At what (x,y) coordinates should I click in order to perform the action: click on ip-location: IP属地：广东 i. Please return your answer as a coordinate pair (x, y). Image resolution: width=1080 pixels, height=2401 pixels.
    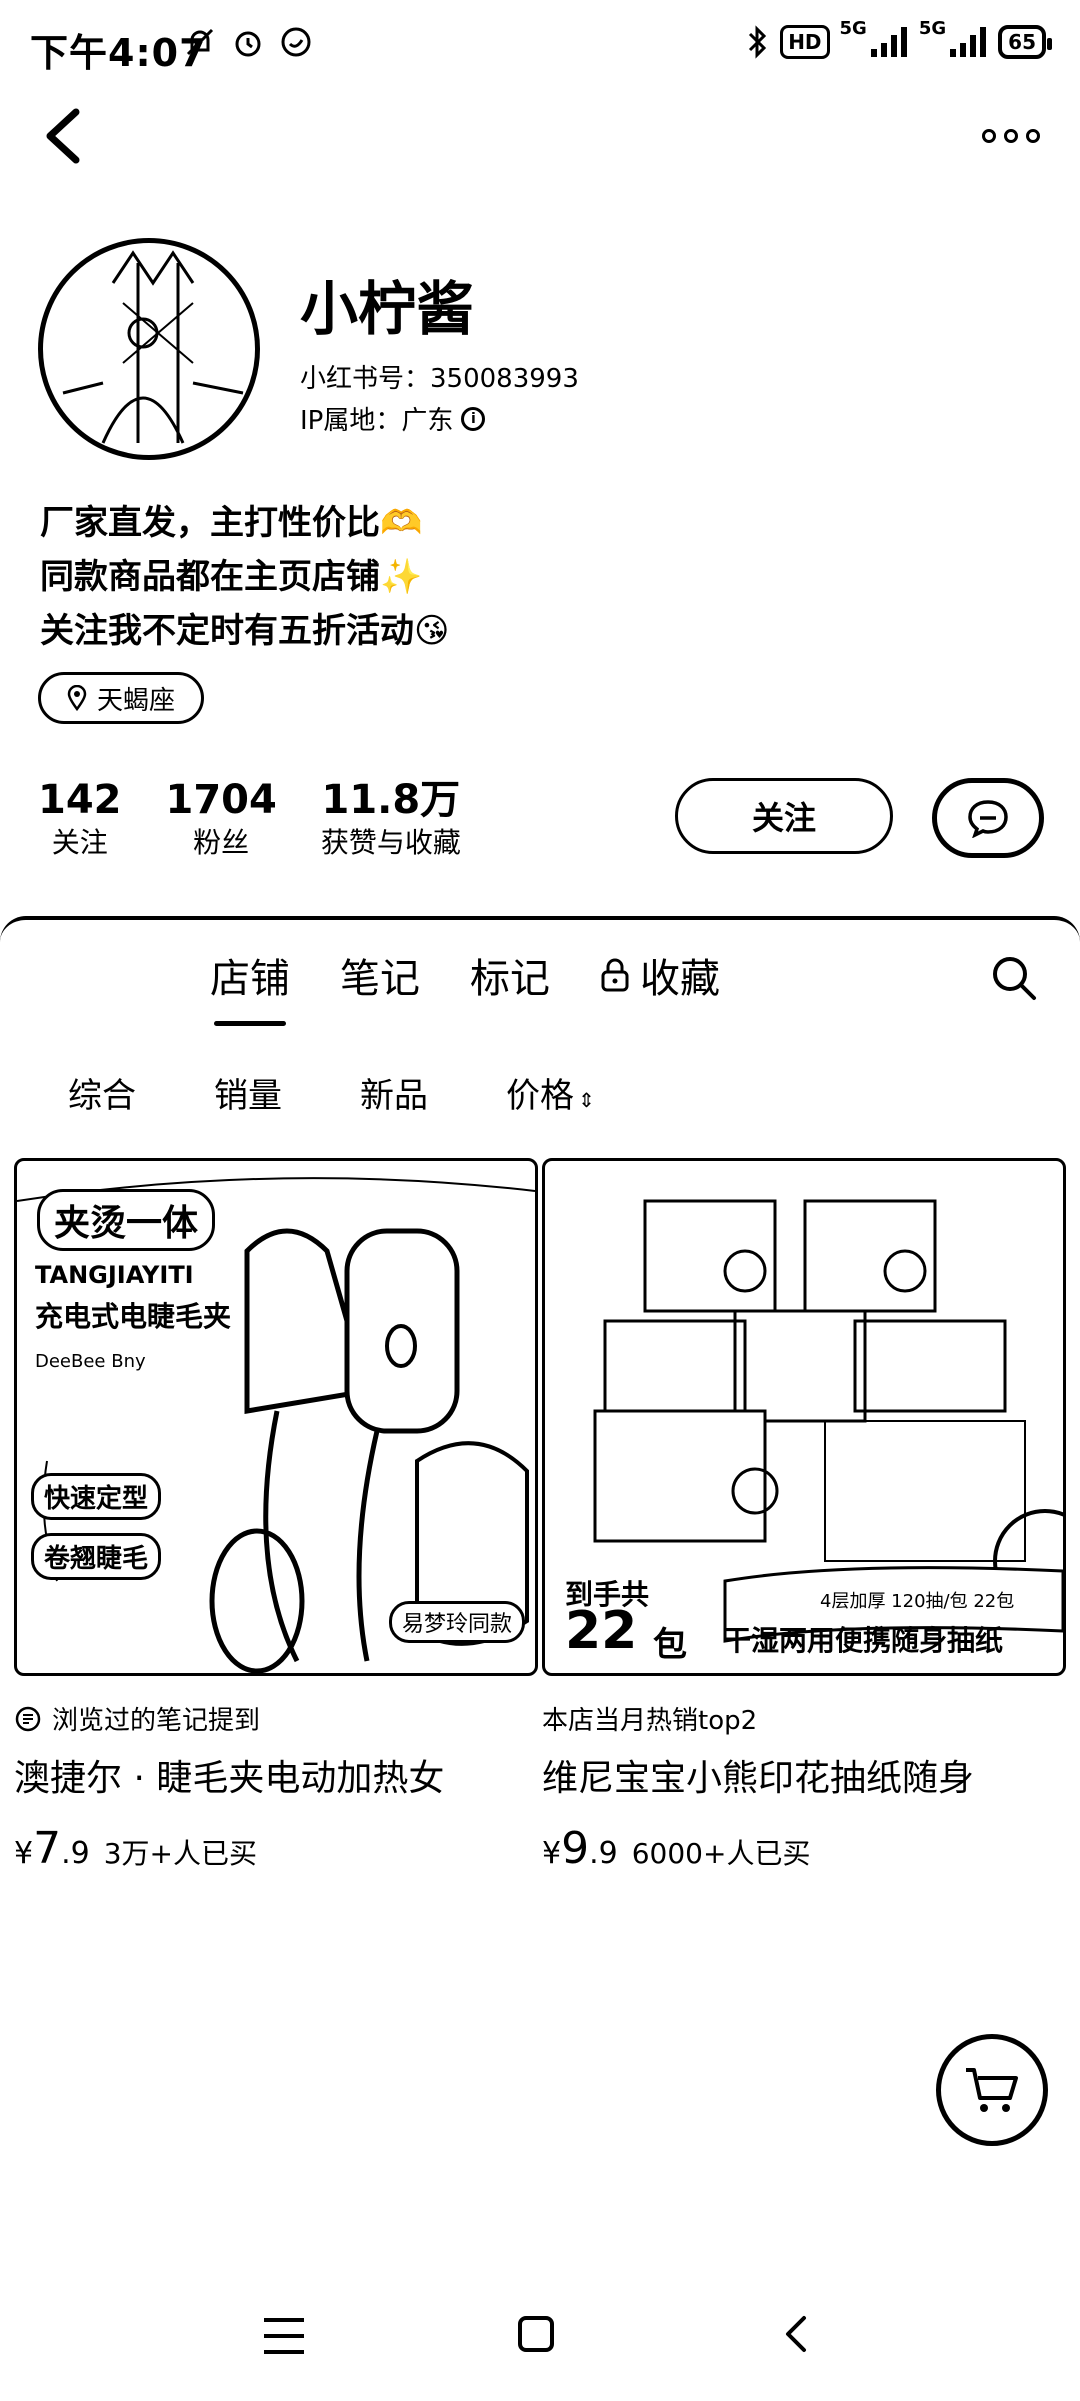
    Looking at the image, I should click on (393, 418).